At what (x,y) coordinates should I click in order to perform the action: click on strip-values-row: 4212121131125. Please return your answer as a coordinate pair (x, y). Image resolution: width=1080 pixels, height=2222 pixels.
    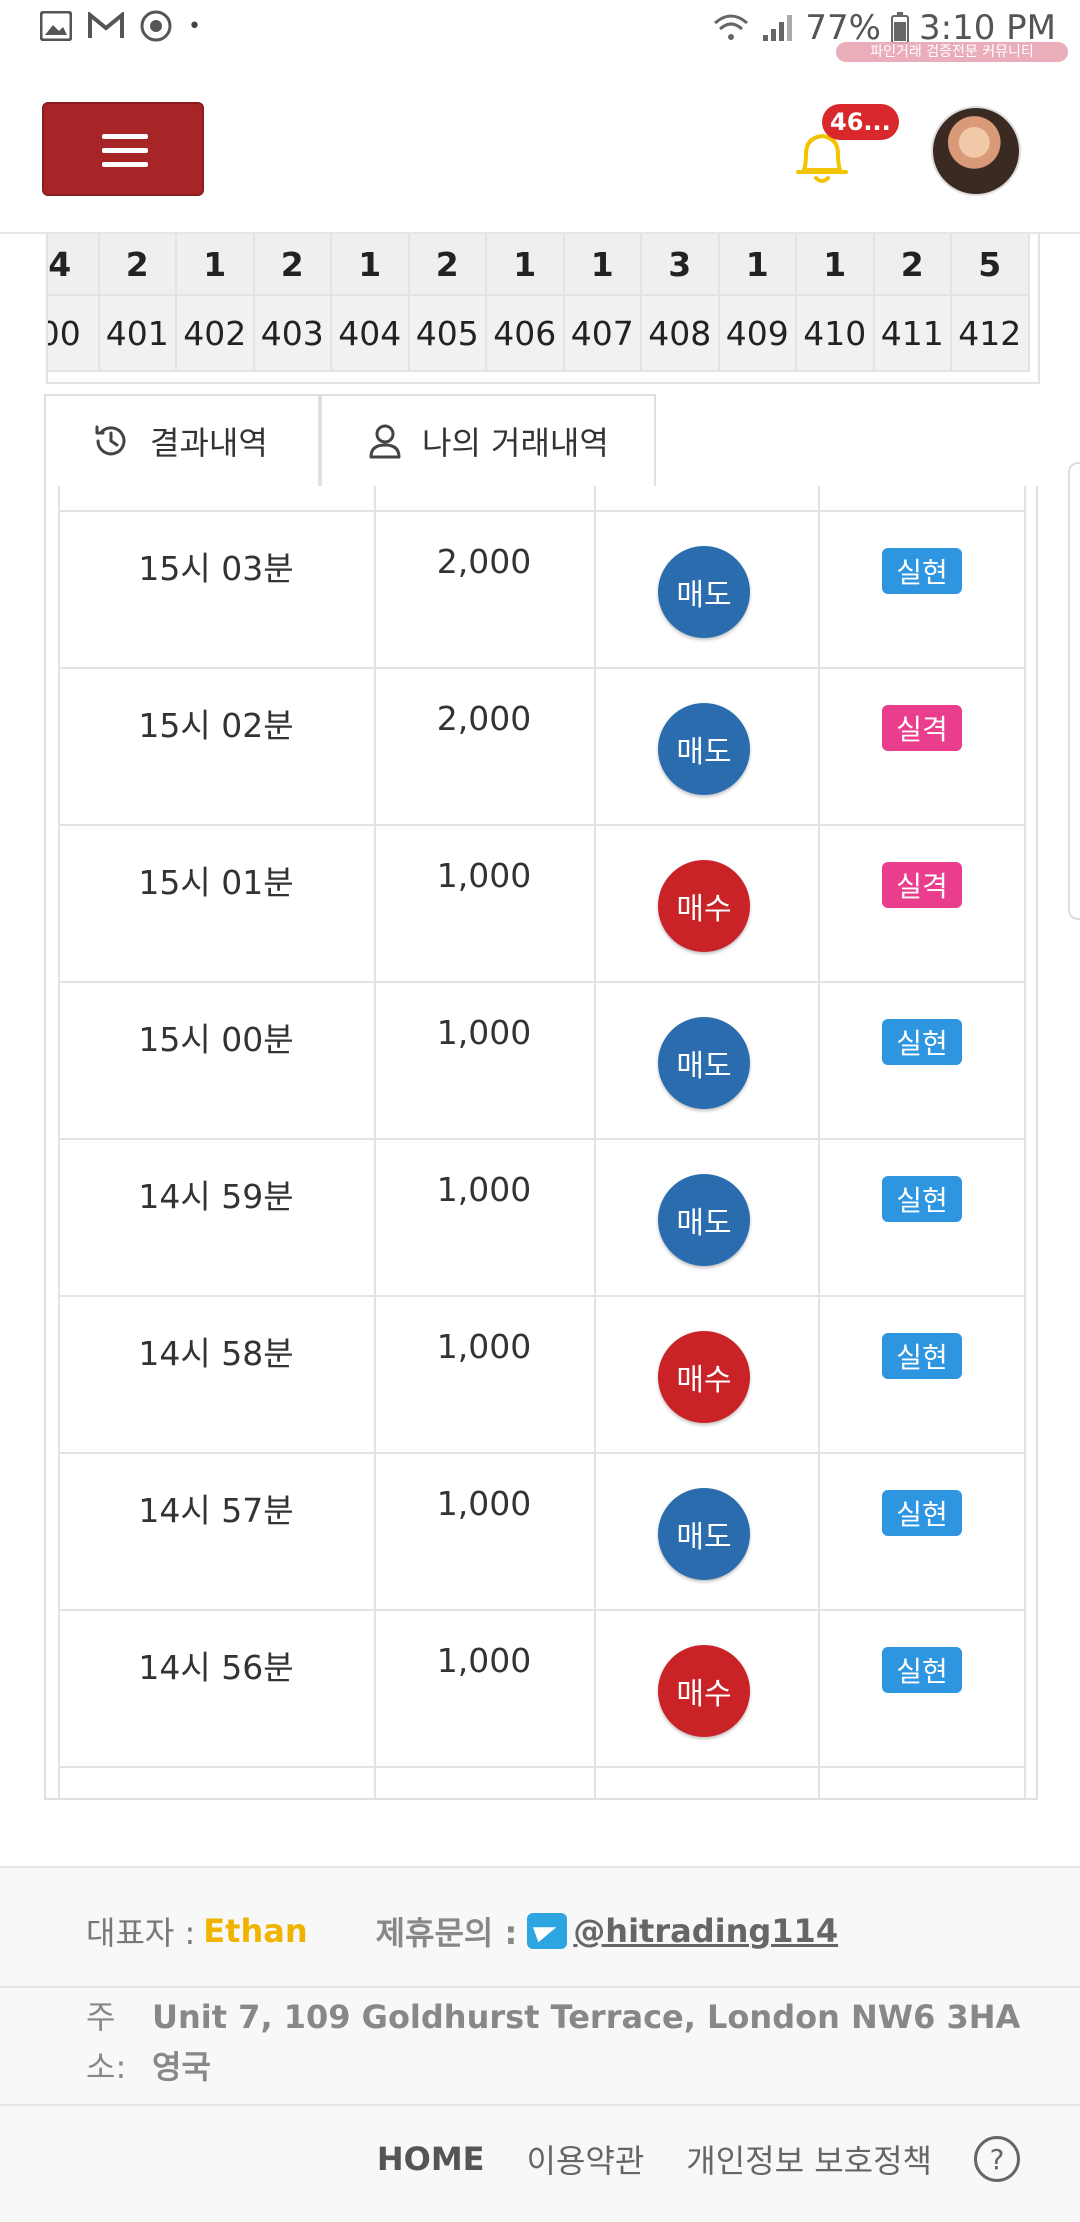
    Looking at the image, I should click on (539, 264).